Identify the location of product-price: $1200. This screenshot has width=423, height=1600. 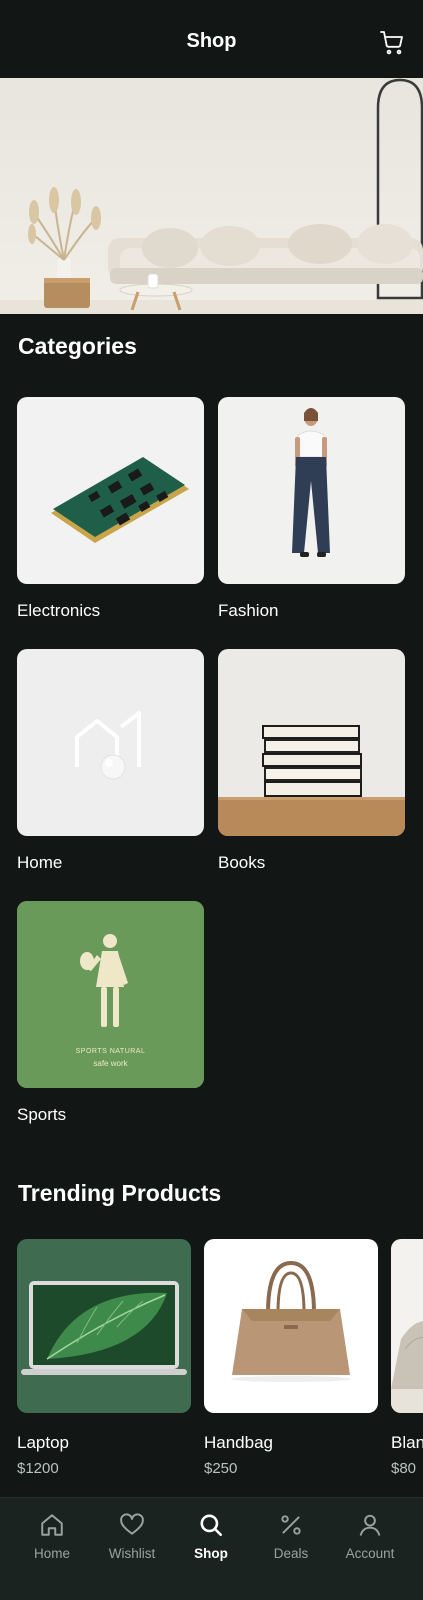
(38, 1468).